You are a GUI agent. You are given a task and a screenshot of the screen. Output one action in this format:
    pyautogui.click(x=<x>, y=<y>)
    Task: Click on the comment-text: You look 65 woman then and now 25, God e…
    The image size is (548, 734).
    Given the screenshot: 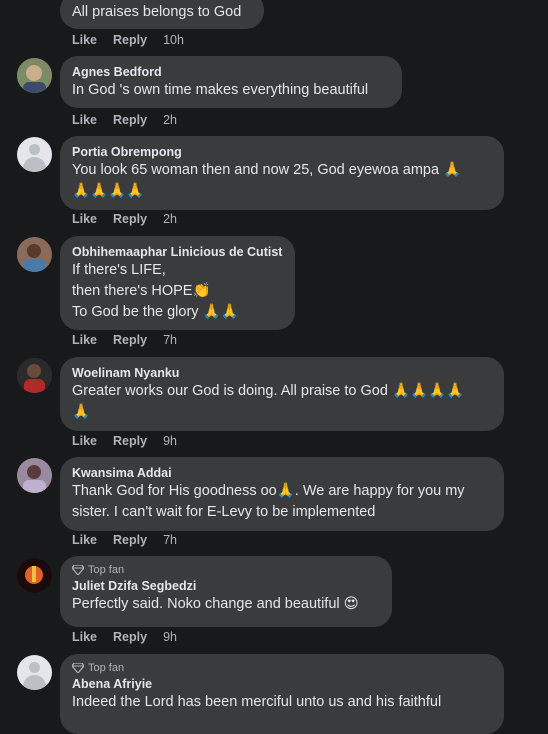 What is the action you would take?
    pyautogui.click(x=267, y=170)
    